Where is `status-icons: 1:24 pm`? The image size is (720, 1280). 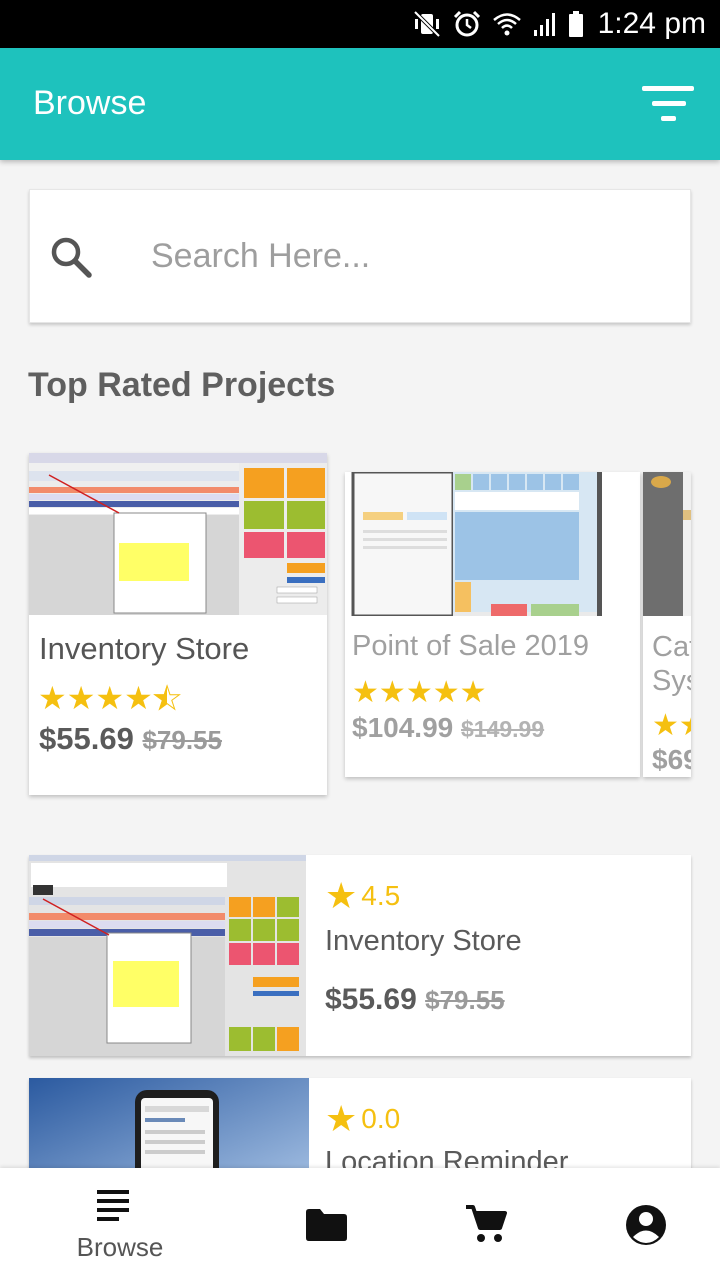
status-icons: 1:24 pm is located at coordinates (559, 24).